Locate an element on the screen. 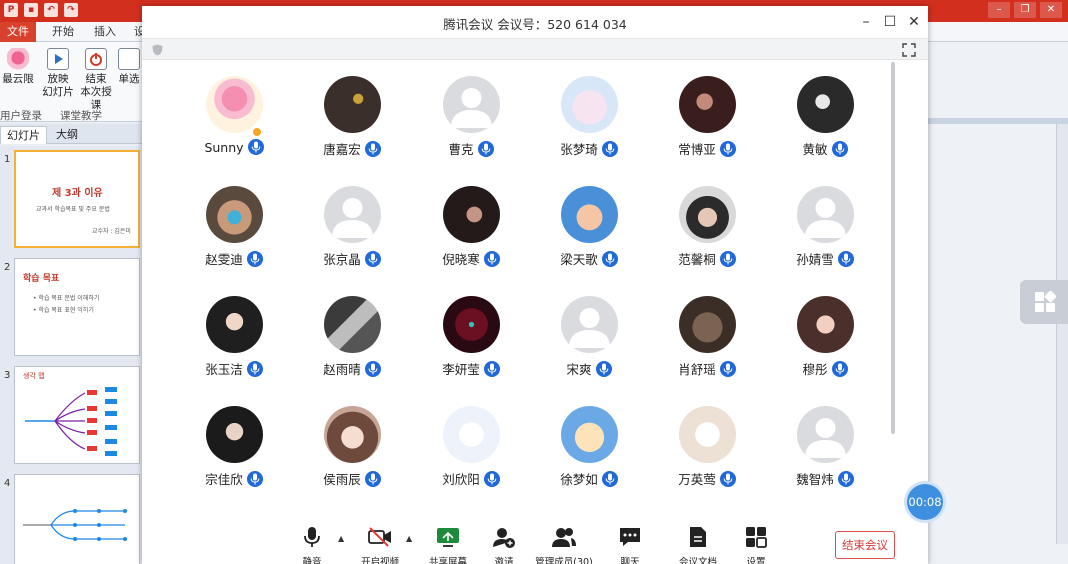 This screenshot has width=1068, height=564. participant-tile: 宗佳欣 is located at coordinates (234, 456).